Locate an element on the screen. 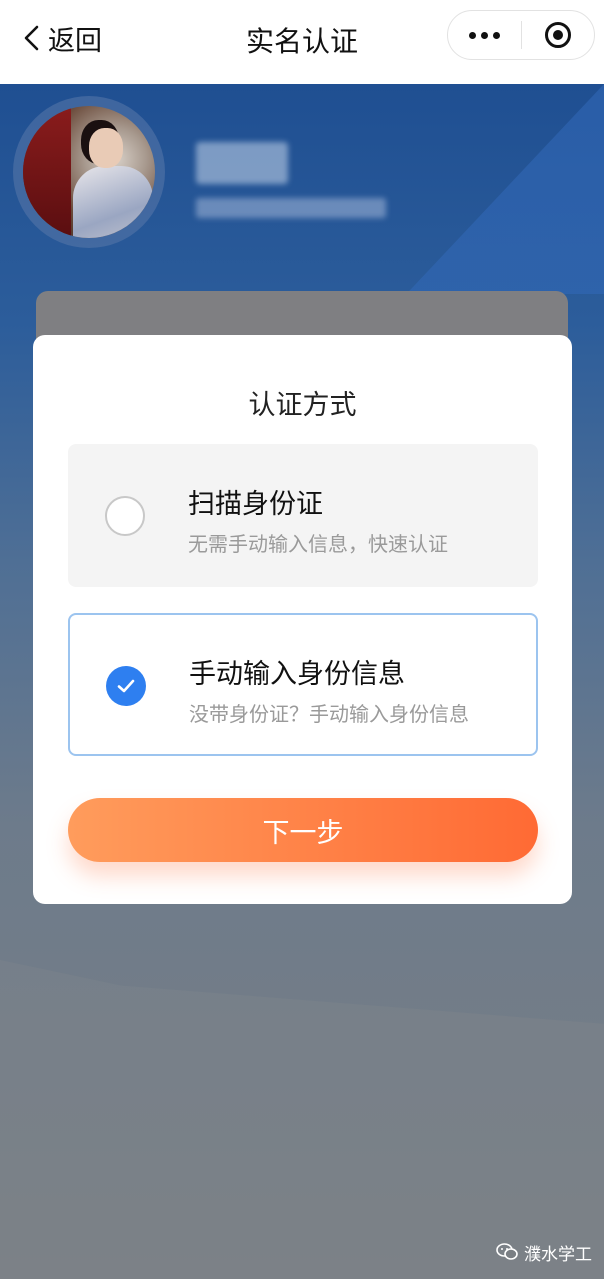  top-navbar: 返回 实名认证 is located at coordinates (302, 42).